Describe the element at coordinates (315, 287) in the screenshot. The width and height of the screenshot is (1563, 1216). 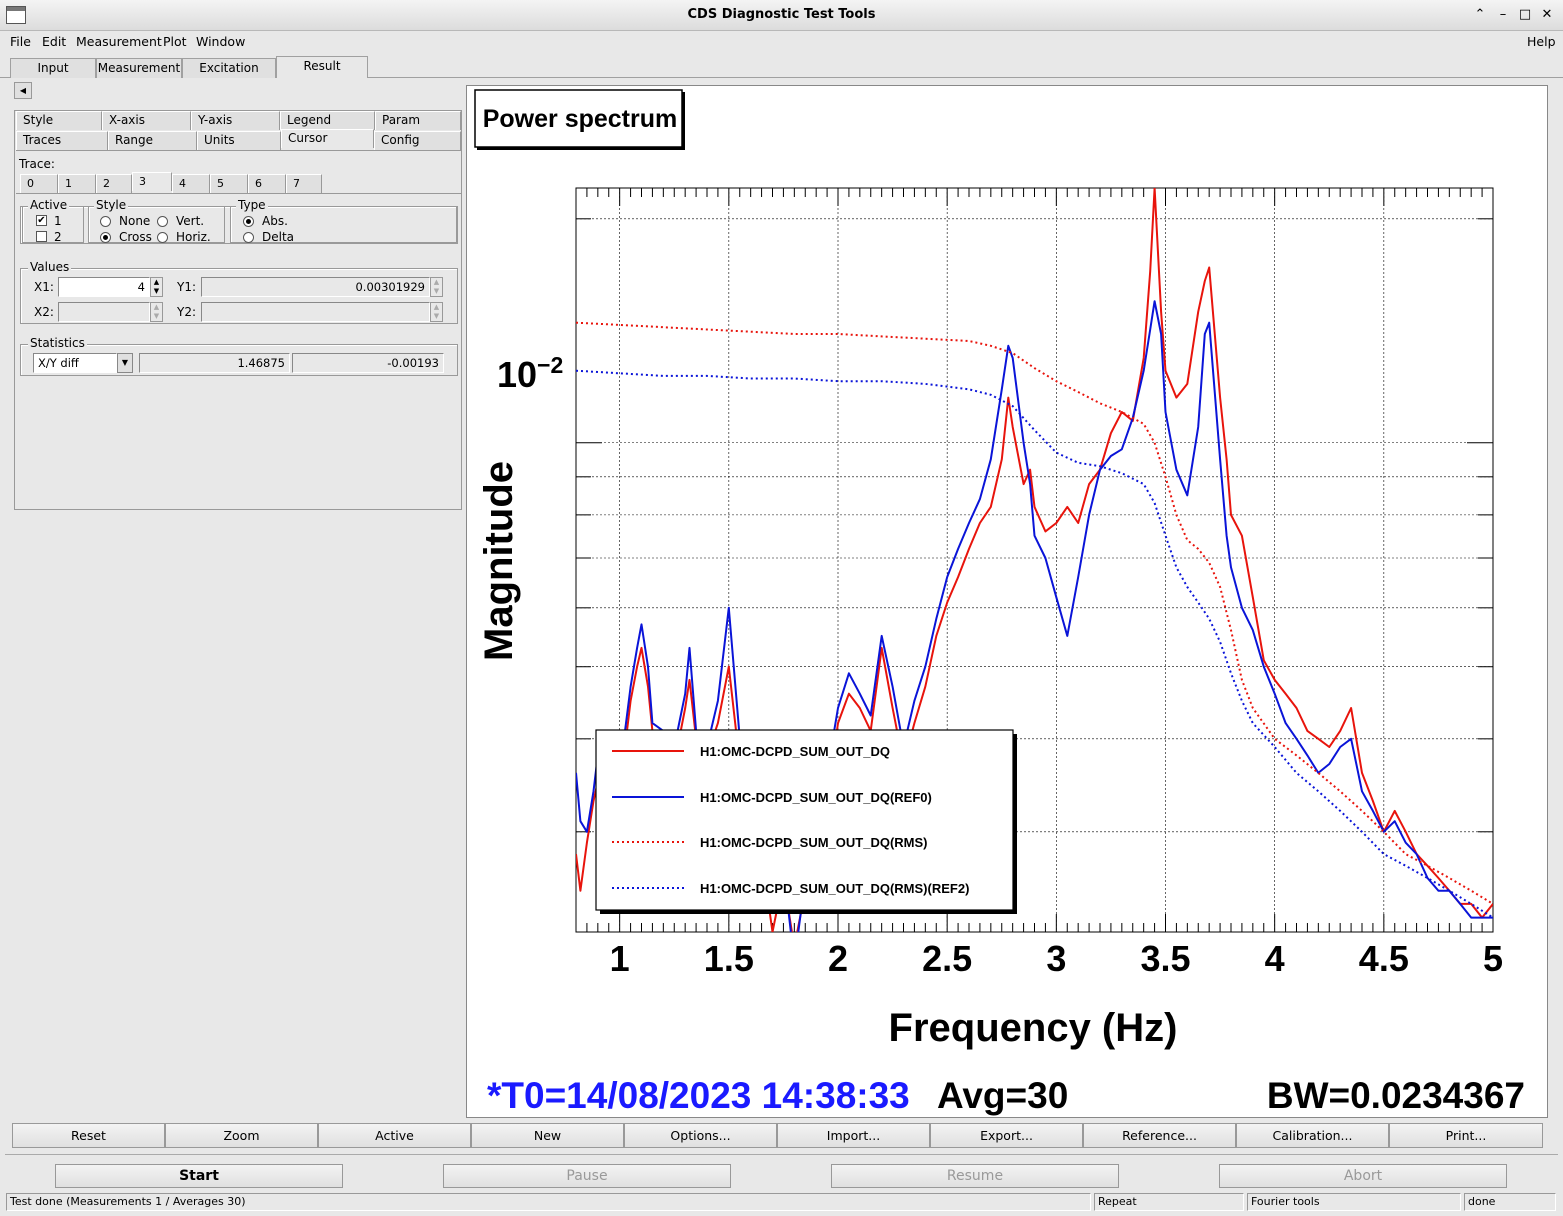
I see `y1-value: 0.00301929` at that location.